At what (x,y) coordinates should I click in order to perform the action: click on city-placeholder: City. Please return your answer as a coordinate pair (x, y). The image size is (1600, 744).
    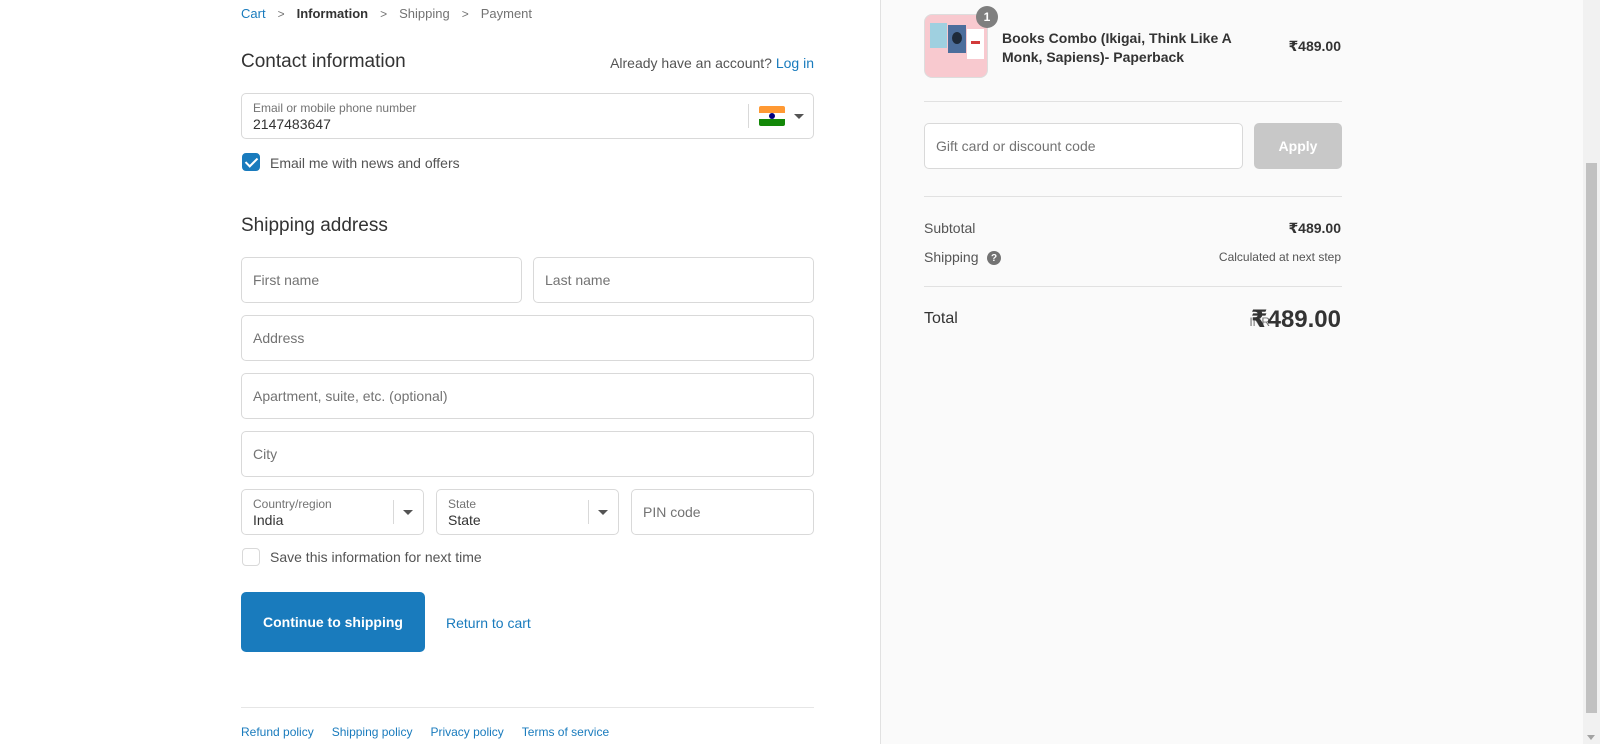
    Looking at the image, I should click on (265, 454).